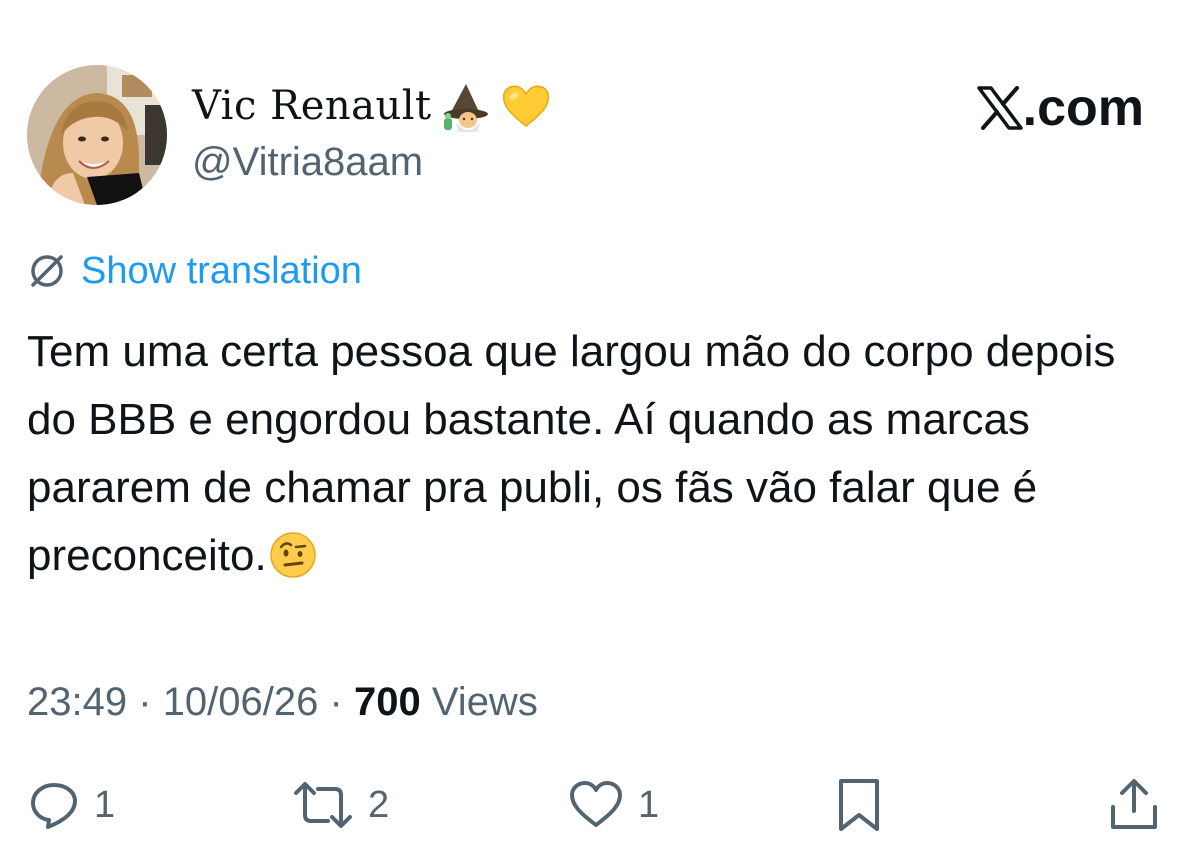 The width and height of the screenshot is (1200, 853). I want to click on action-bar: 1 2 1, so click(600, 805).